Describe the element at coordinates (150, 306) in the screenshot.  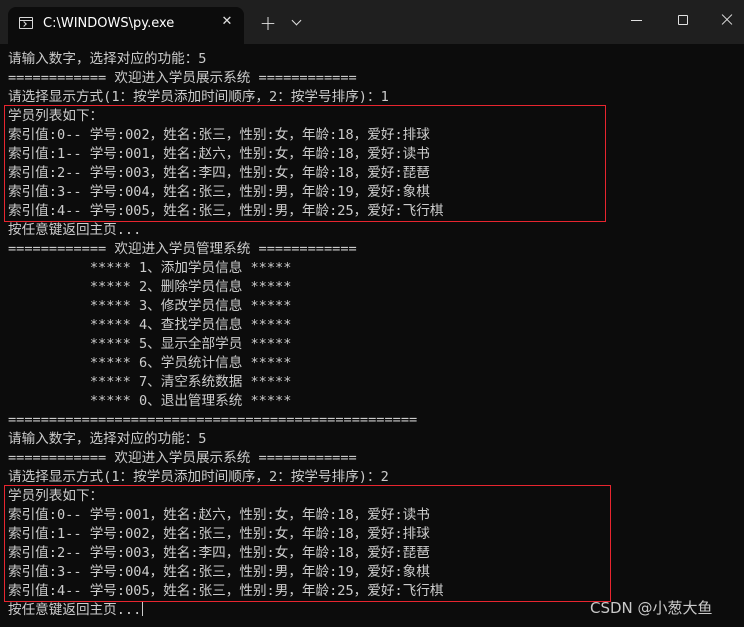
I see `console-line: ***** 3、修改学员信息 *****` at that location.